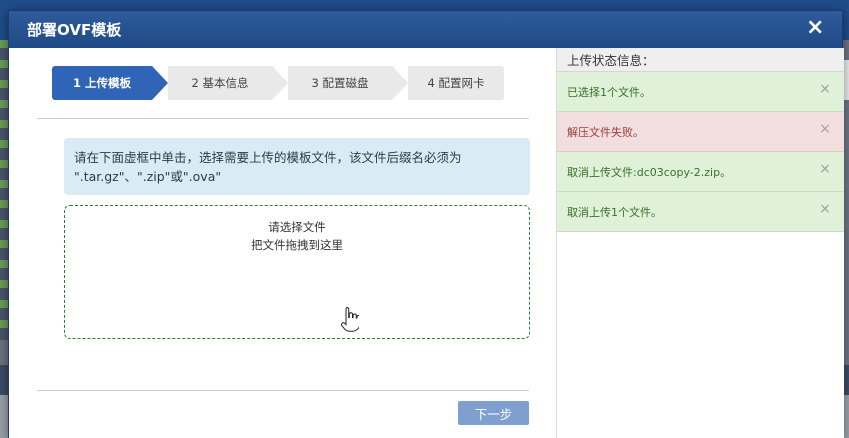 The image size is (849, 438). What do you see at coordinates (283, 390) in the screenshot?
I see `bottom-divider` at bounding box center [283, 390].